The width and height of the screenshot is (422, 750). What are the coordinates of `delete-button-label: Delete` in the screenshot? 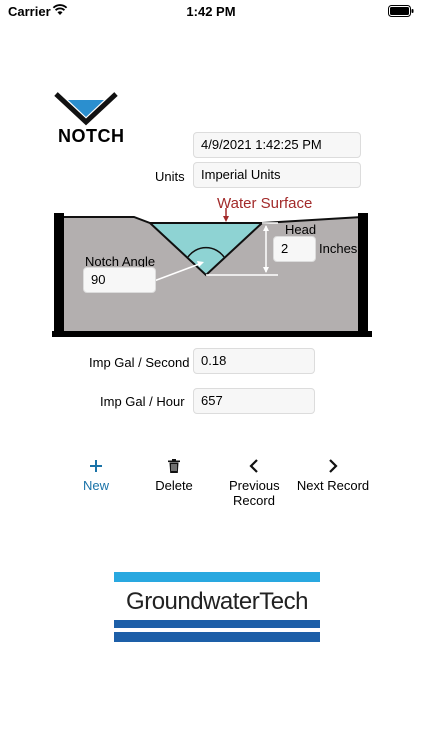 It's located at (174, 485).